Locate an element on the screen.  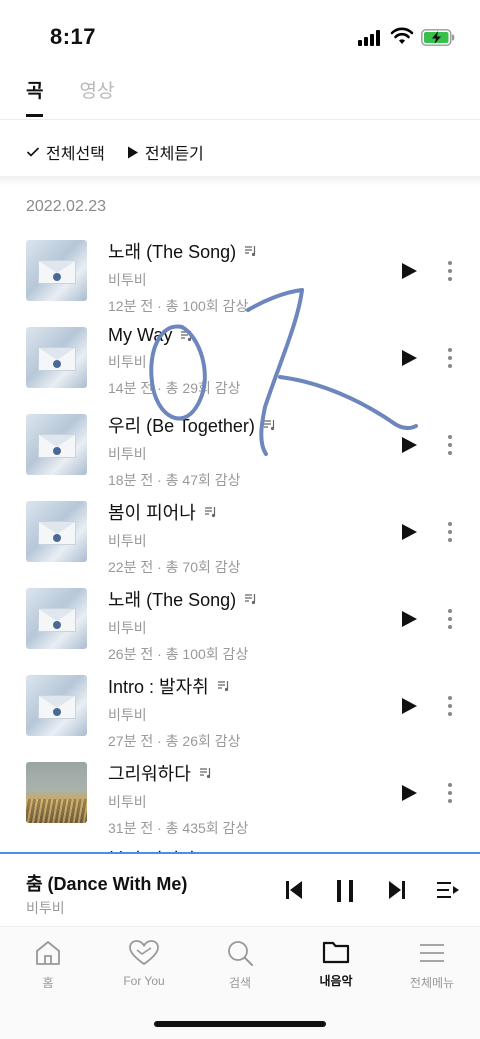
status-bar: 8:17 is located at coordinates (240, 35).